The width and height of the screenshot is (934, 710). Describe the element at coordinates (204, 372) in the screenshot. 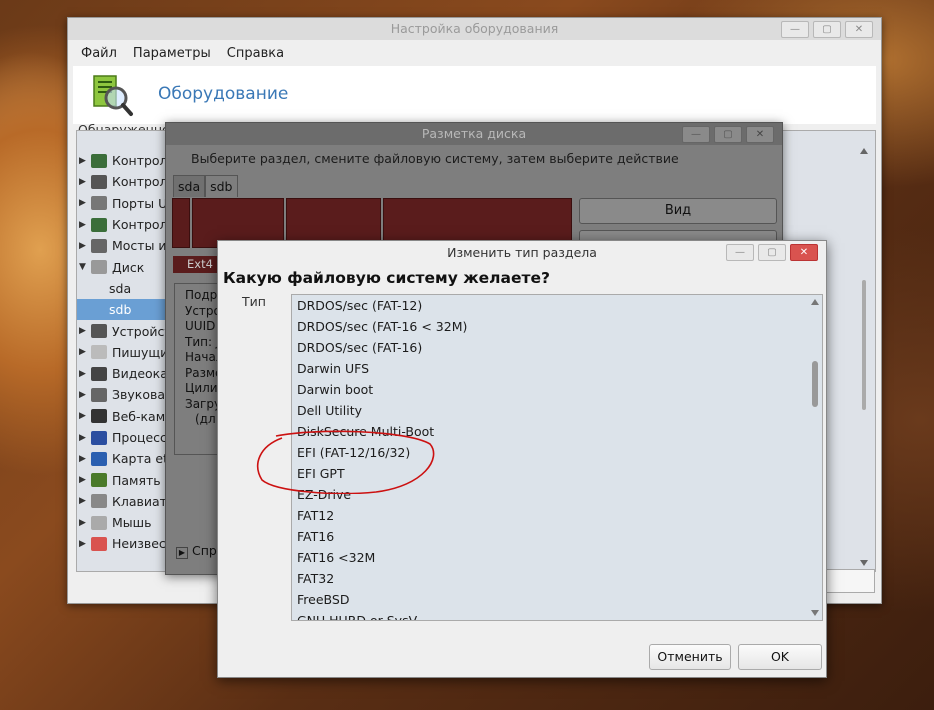

I see `detail-label: Разме` at that location.